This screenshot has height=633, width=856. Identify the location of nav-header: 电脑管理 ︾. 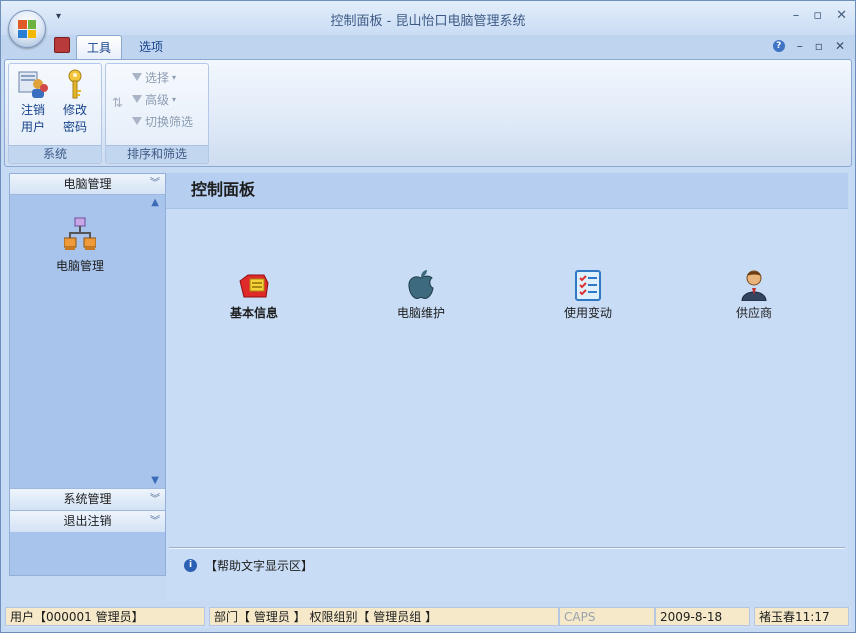
(87, 184).